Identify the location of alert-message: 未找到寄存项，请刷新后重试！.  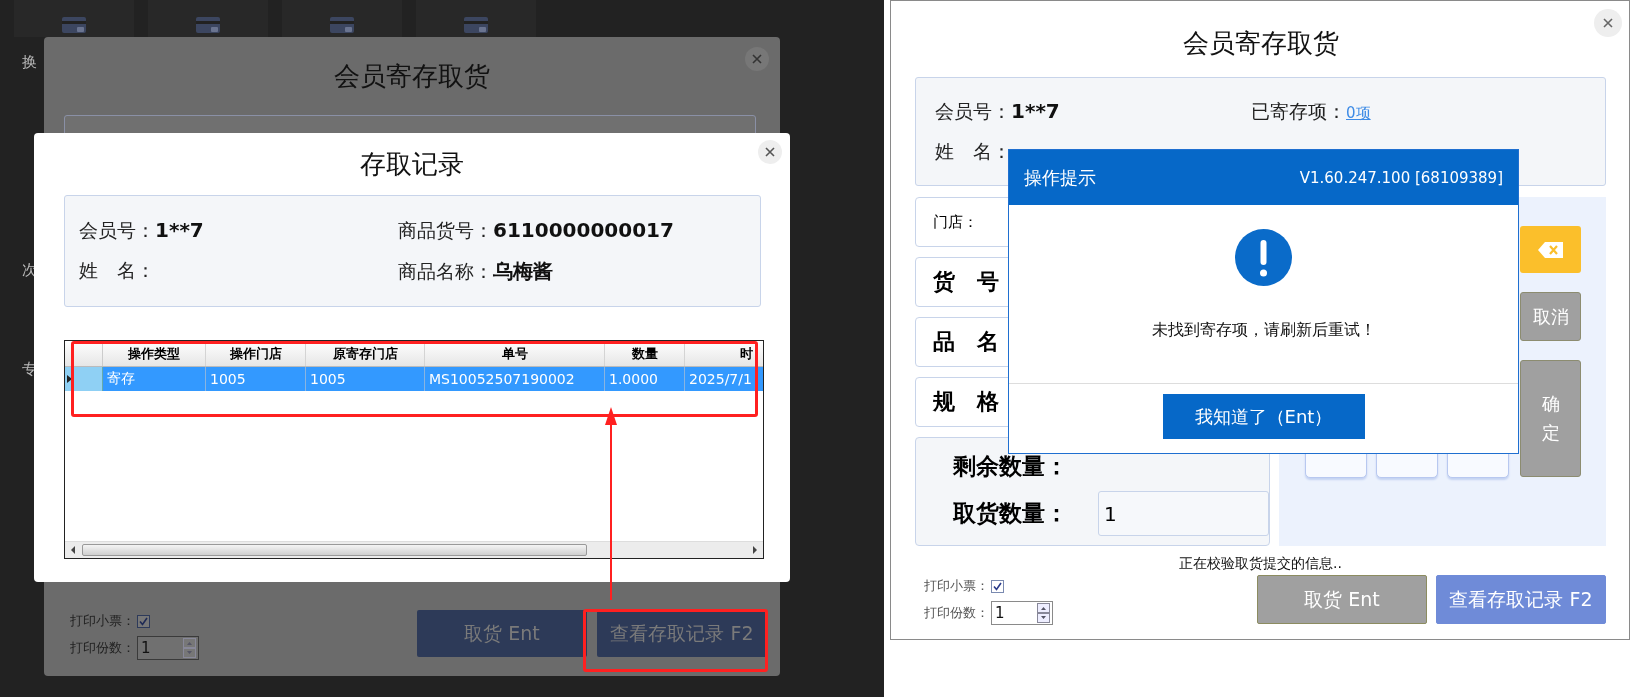
(1263, 330).